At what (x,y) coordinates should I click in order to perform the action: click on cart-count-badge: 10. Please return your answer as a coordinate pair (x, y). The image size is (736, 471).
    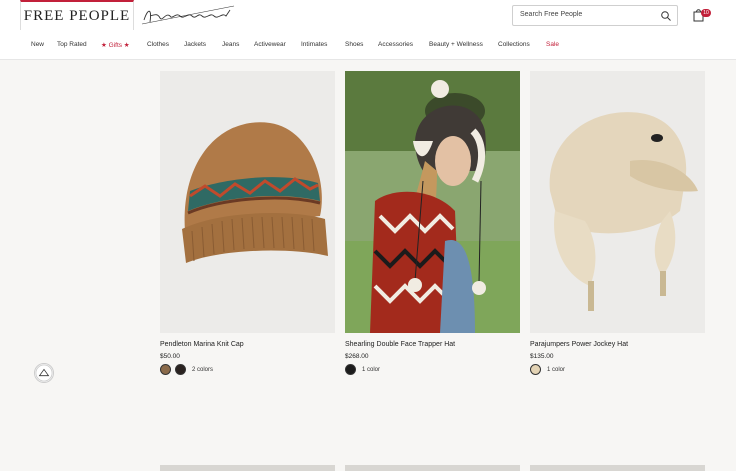
    Looking at the image, I should click on (706, 13).